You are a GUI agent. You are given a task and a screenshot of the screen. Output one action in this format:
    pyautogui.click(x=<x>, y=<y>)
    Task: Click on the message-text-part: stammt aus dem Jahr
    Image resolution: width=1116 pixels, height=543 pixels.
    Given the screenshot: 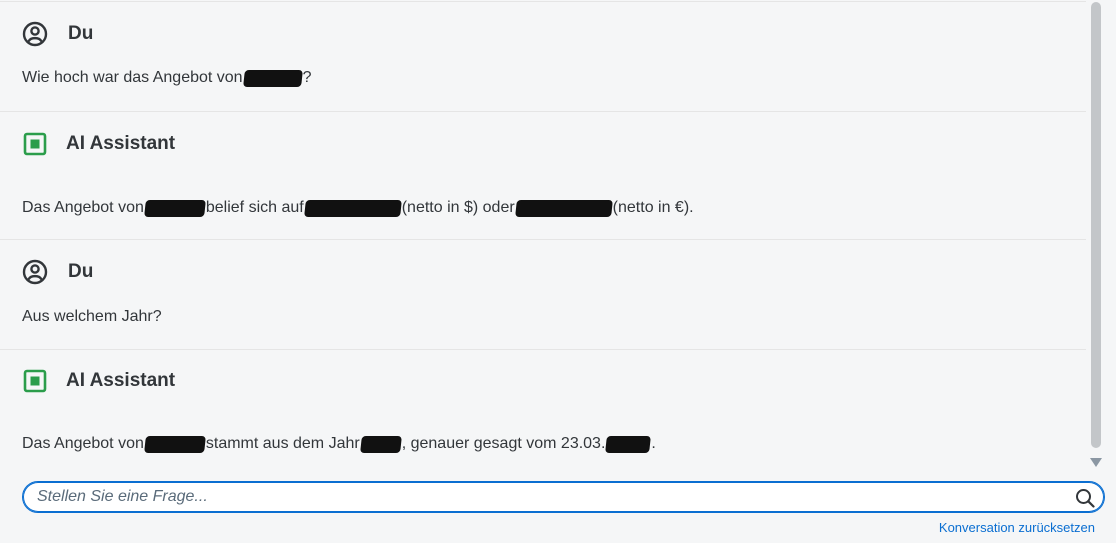 What is the action you would take?
    pyautogui.click(x=282, y=443)
    